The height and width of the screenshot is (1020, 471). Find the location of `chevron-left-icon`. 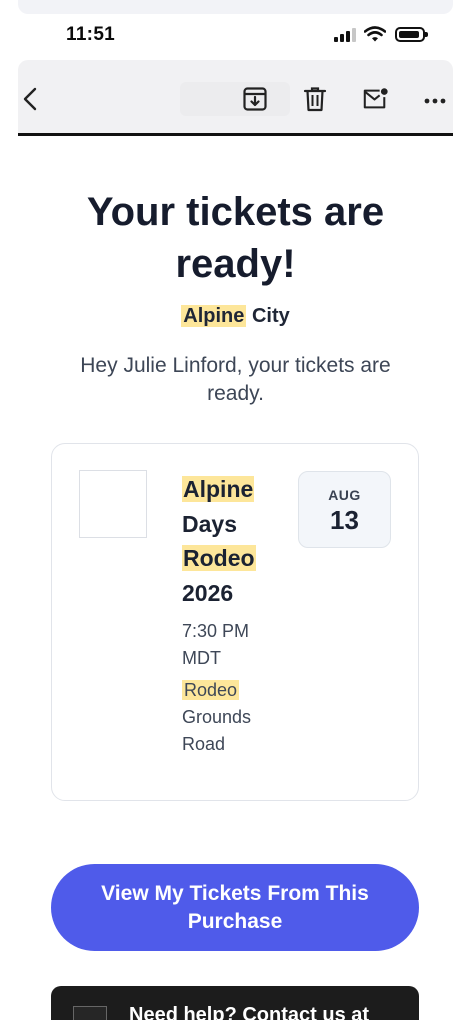

chevron-left-icon is located at coordinates (30, 99).